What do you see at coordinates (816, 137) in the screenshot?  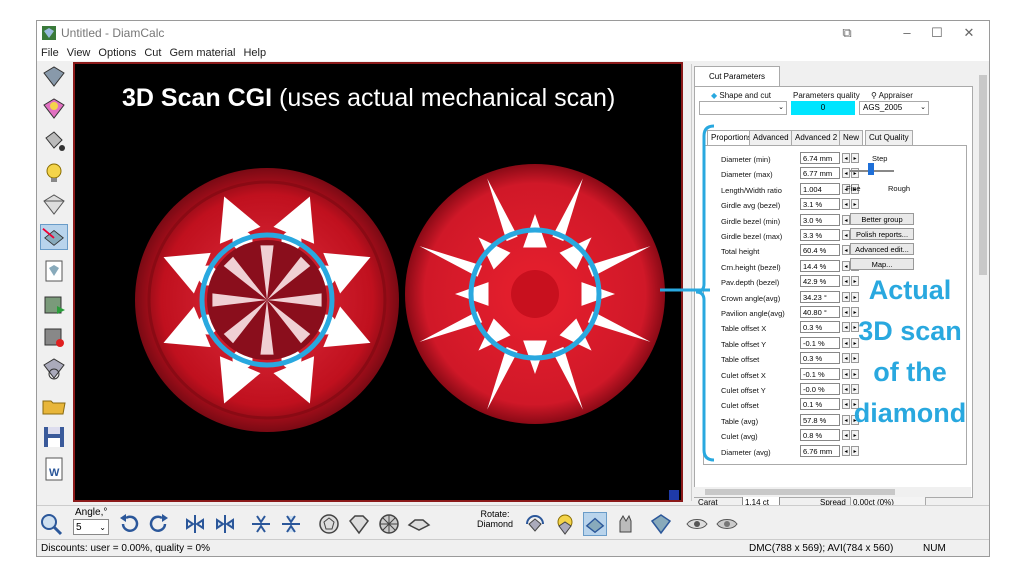 I see `tab-advanced-2: Advanced 2` at bounding box center [816, 137].